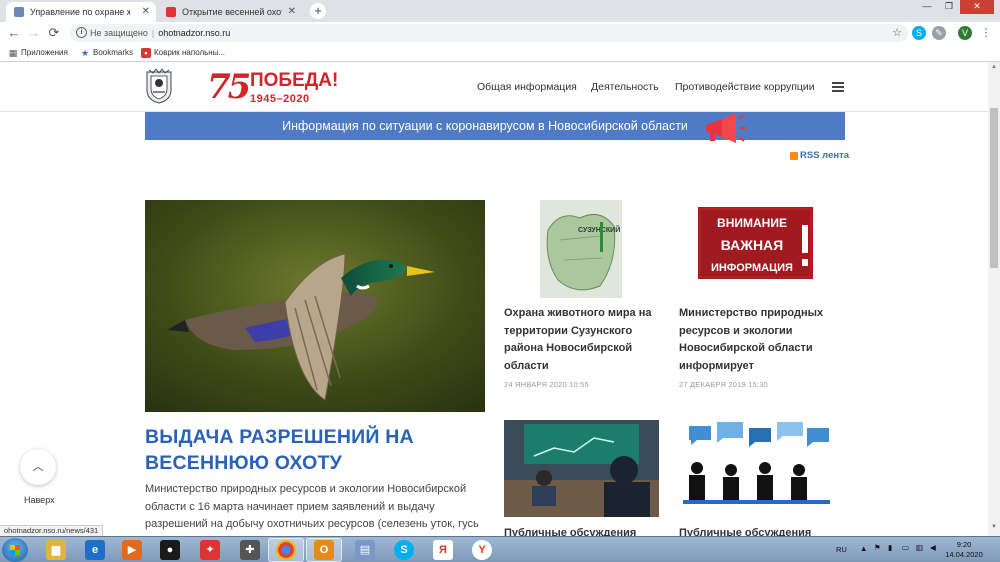 This screenshot has width=1000, height=562. I want to click on hamburger-menu-icon, so click(838, 87).